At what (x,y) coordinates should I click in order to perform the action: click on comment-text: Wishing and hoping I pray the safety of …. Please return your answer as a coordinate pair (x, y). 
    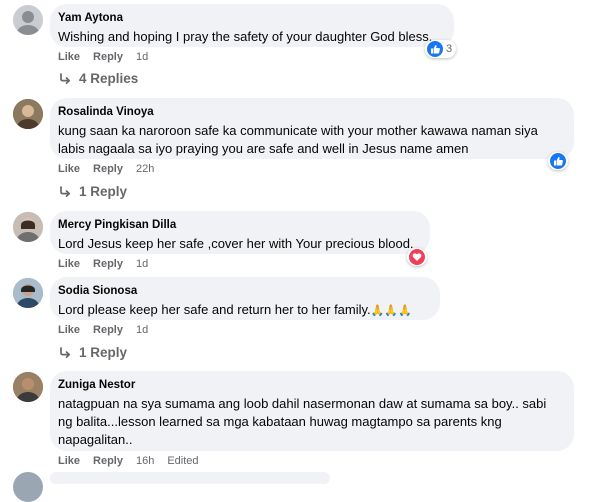
    Looking at the image, I should click on (245, 36).